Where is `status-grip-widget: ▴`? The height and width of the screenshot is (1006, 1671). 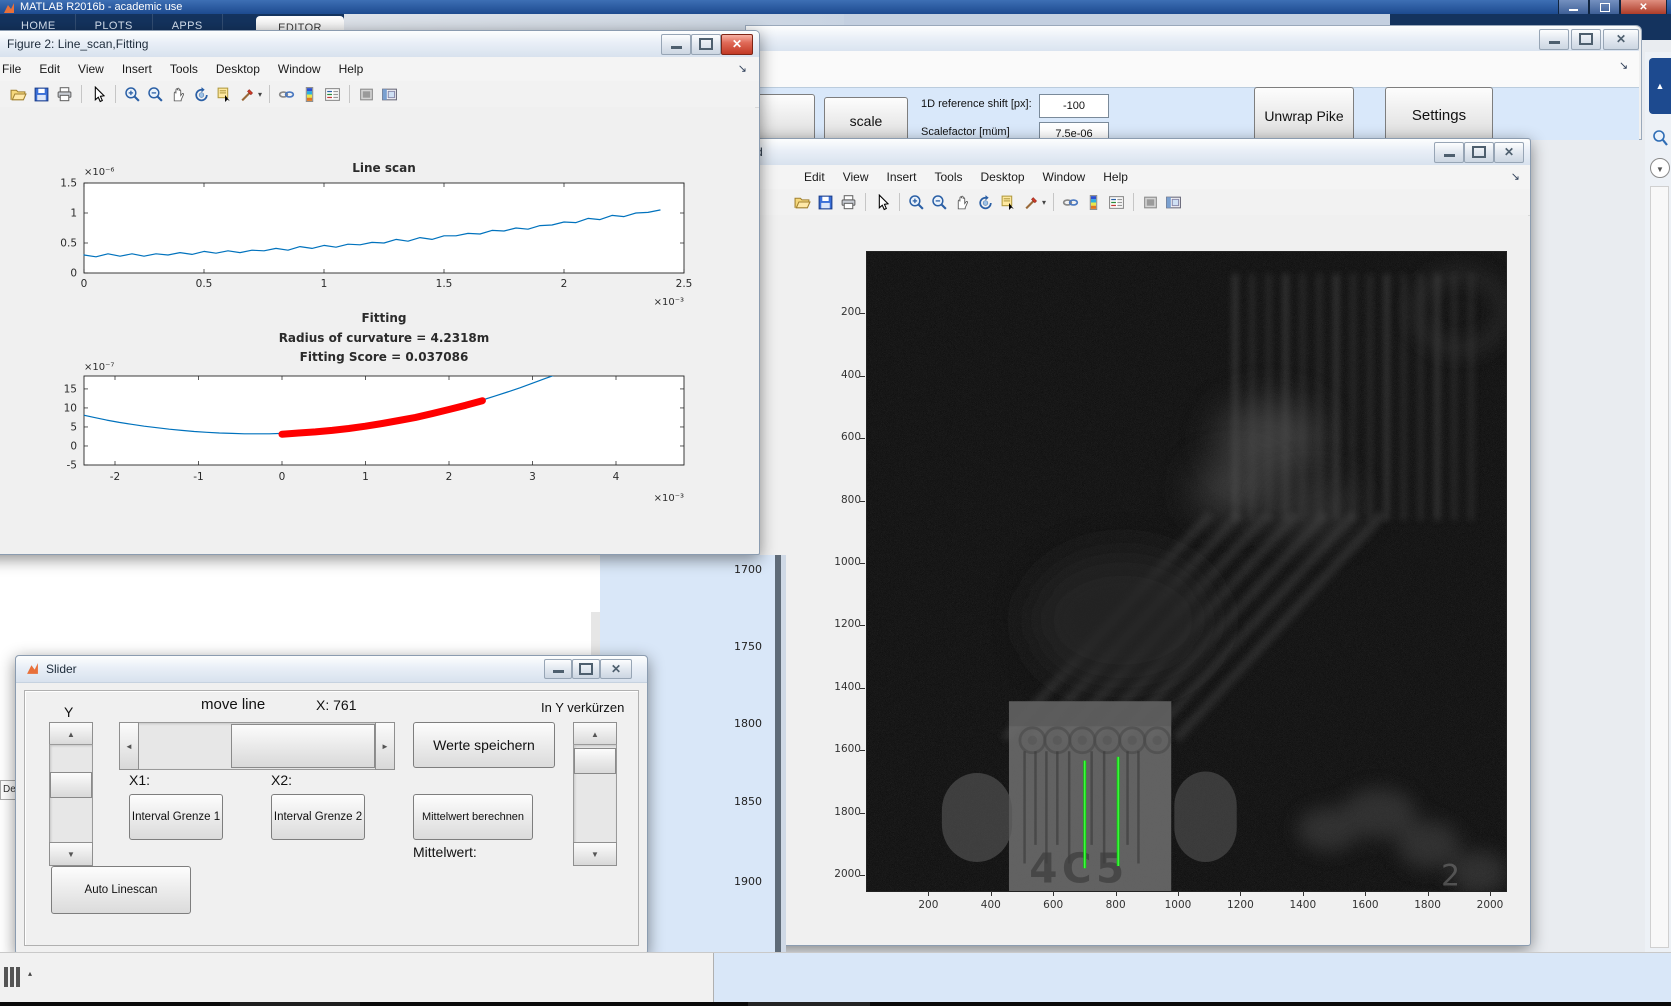
status-grip-widget: ▴ is located at coordinates (27, 978).